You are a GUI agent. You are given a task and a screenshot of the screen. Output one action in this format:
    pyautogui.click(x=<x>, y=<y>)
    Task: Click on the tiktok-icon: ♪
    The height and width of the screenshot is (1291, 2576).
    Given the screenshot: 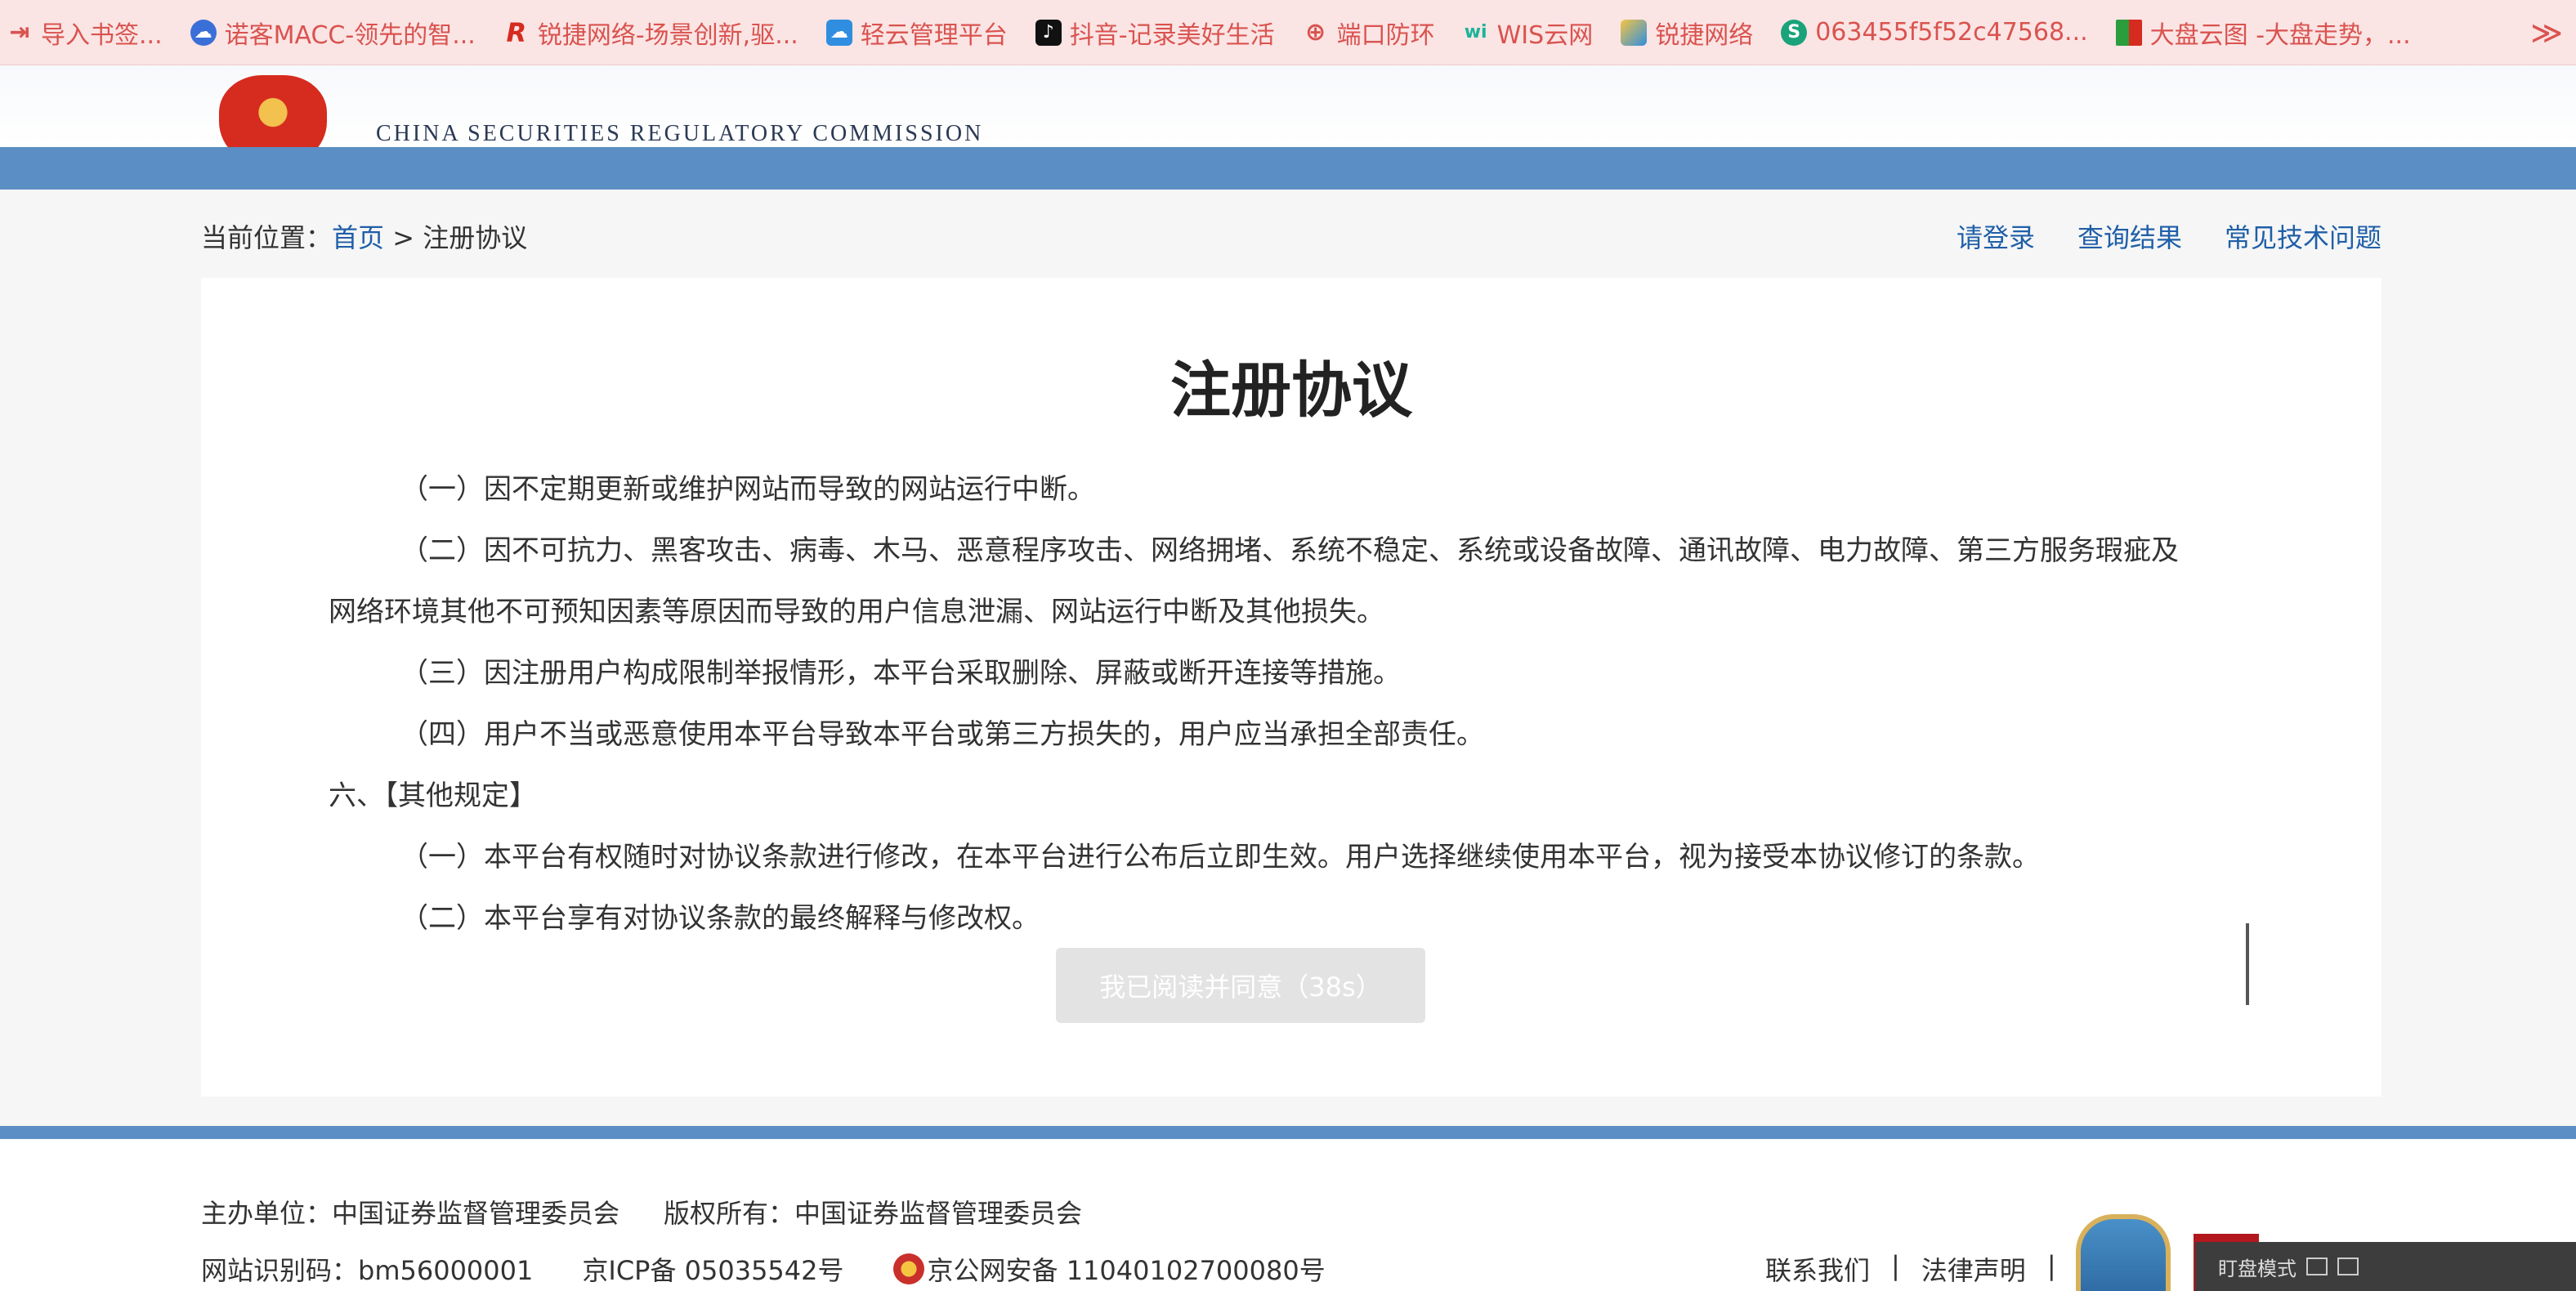 What is the action you would take?
    pyautogui.click(x=1048, y=32)
    